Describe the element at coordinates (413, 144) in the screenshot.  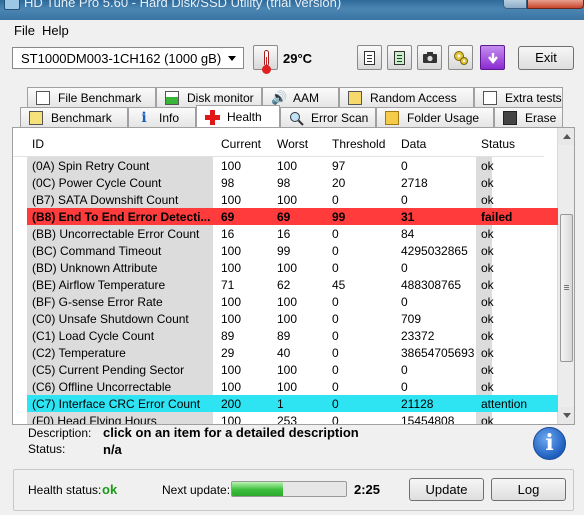
I see `column-header-data: Data` at that location.